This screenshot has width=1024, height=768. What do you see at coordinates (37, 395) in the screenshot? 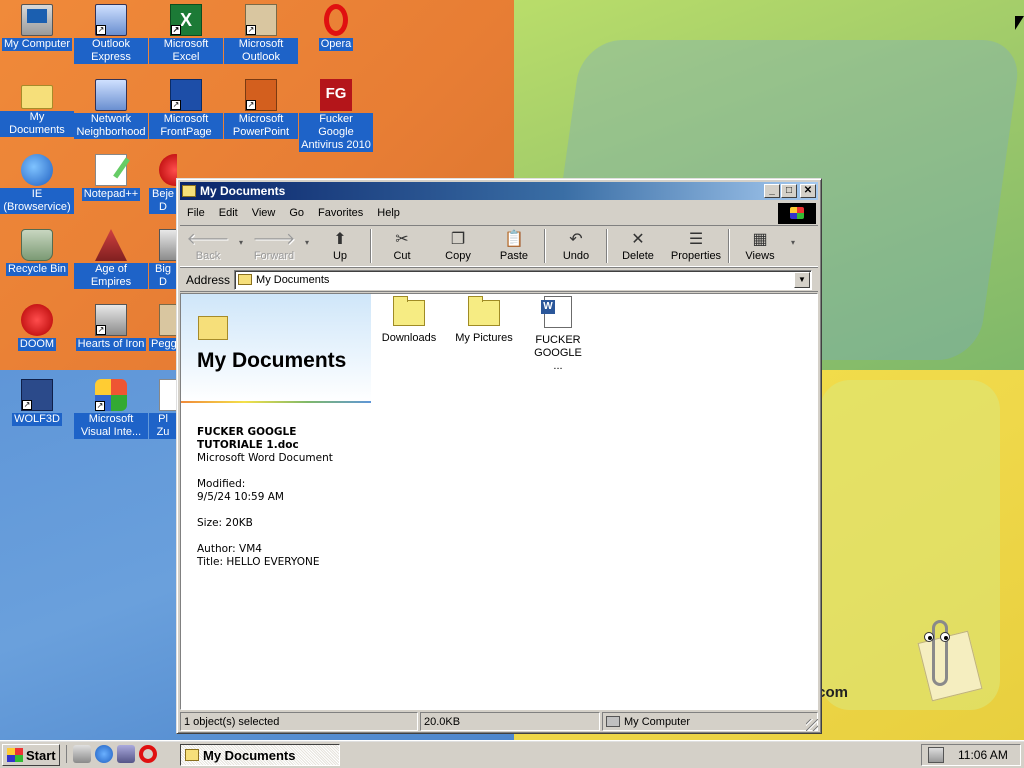
I see `wolf3d-icon: ↗` at bounding box center [37, 395].